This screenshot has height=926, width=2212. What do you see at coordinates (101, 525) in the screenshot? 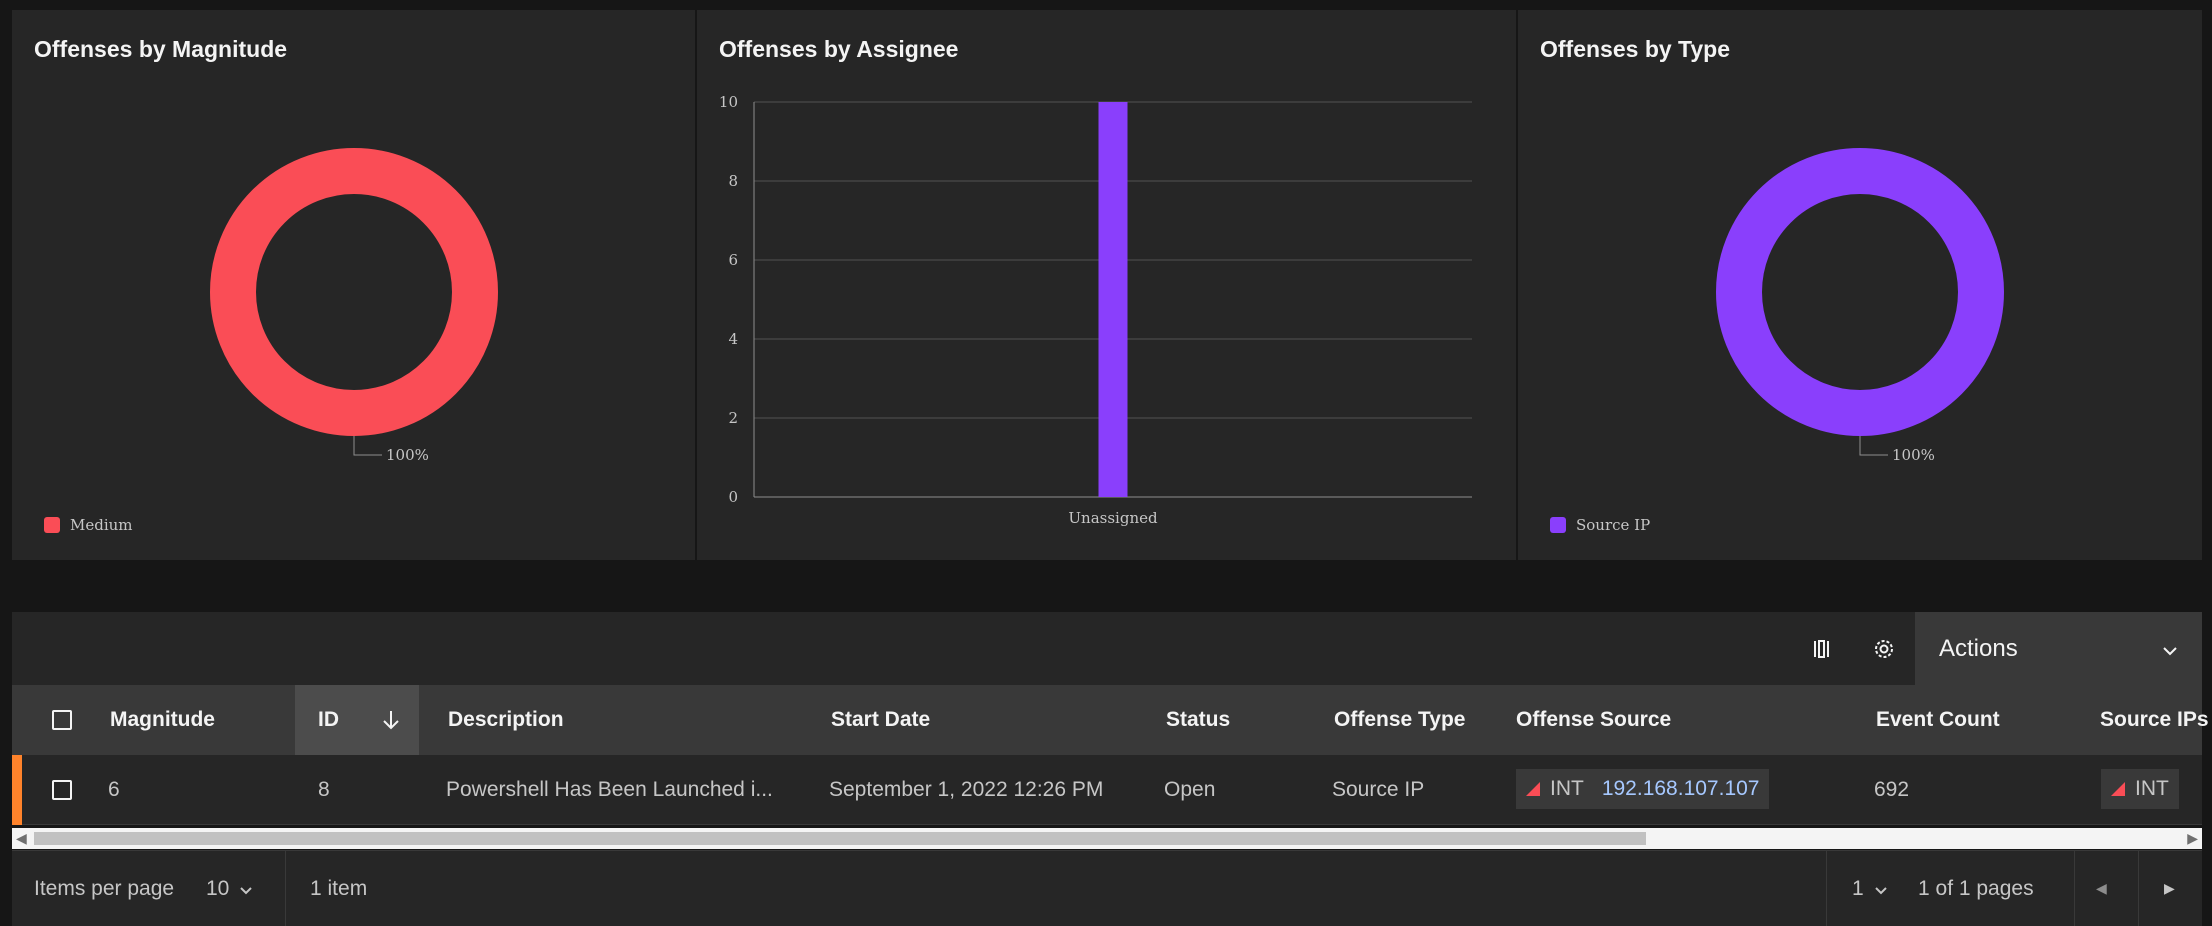
I see `legend-label-medium: Medium` at bounding box center [101, 525].